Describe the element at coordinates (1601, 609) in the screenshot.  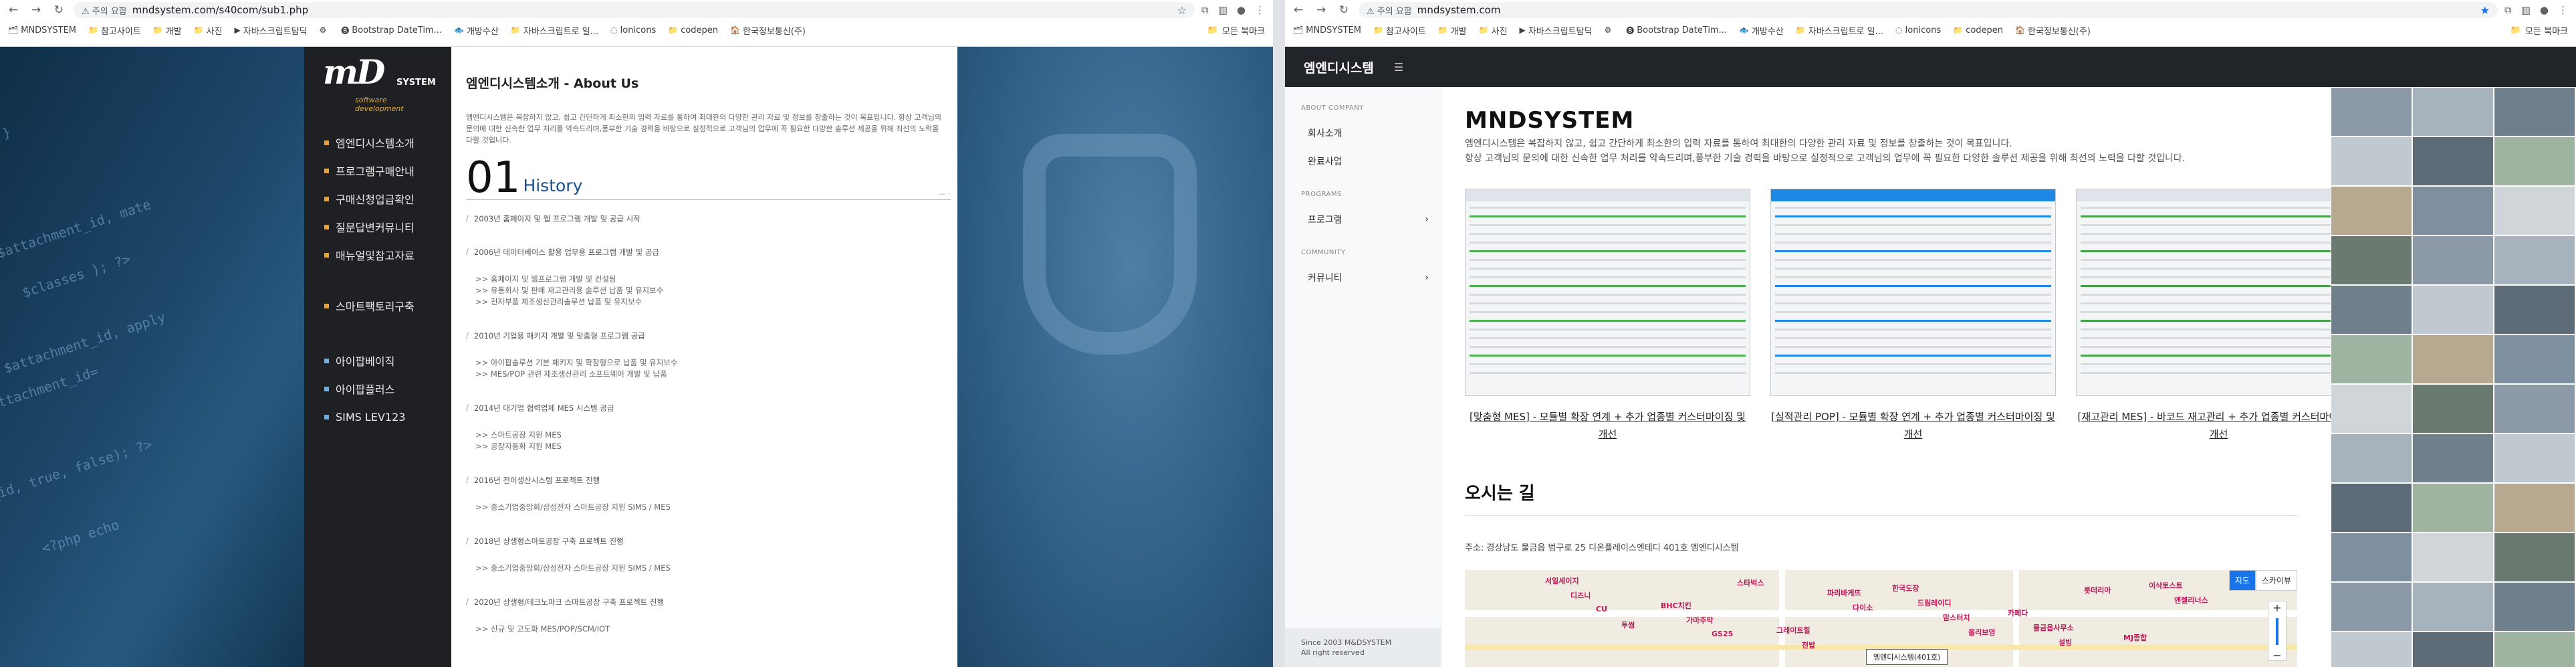
I see `map-poi: CU` at that location.